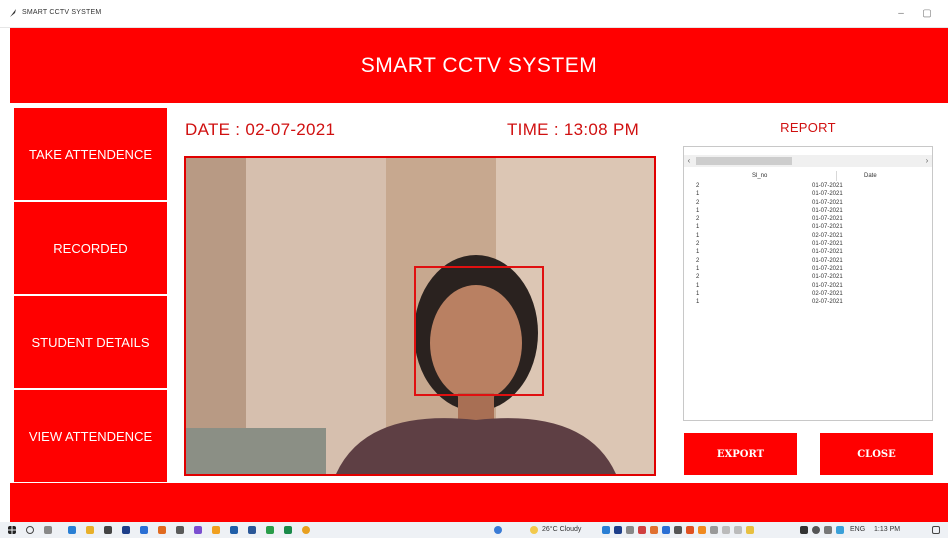  Describe the element at coordinates (474, 14) in the screenshot. I see `window-titlebar: SMART CCTV SYSTEM – ▢` at that location.